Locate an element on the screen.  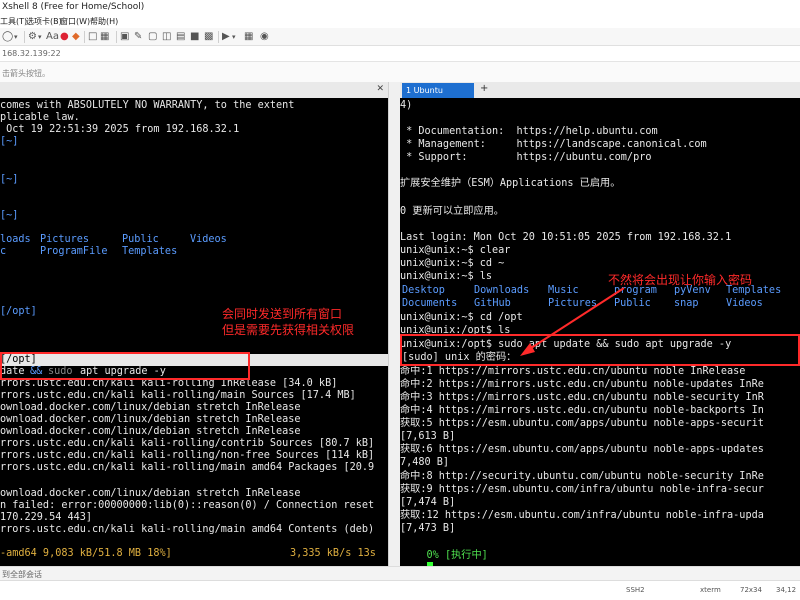
apt-line: [7,474 B] is located at coordinates (428, 502).